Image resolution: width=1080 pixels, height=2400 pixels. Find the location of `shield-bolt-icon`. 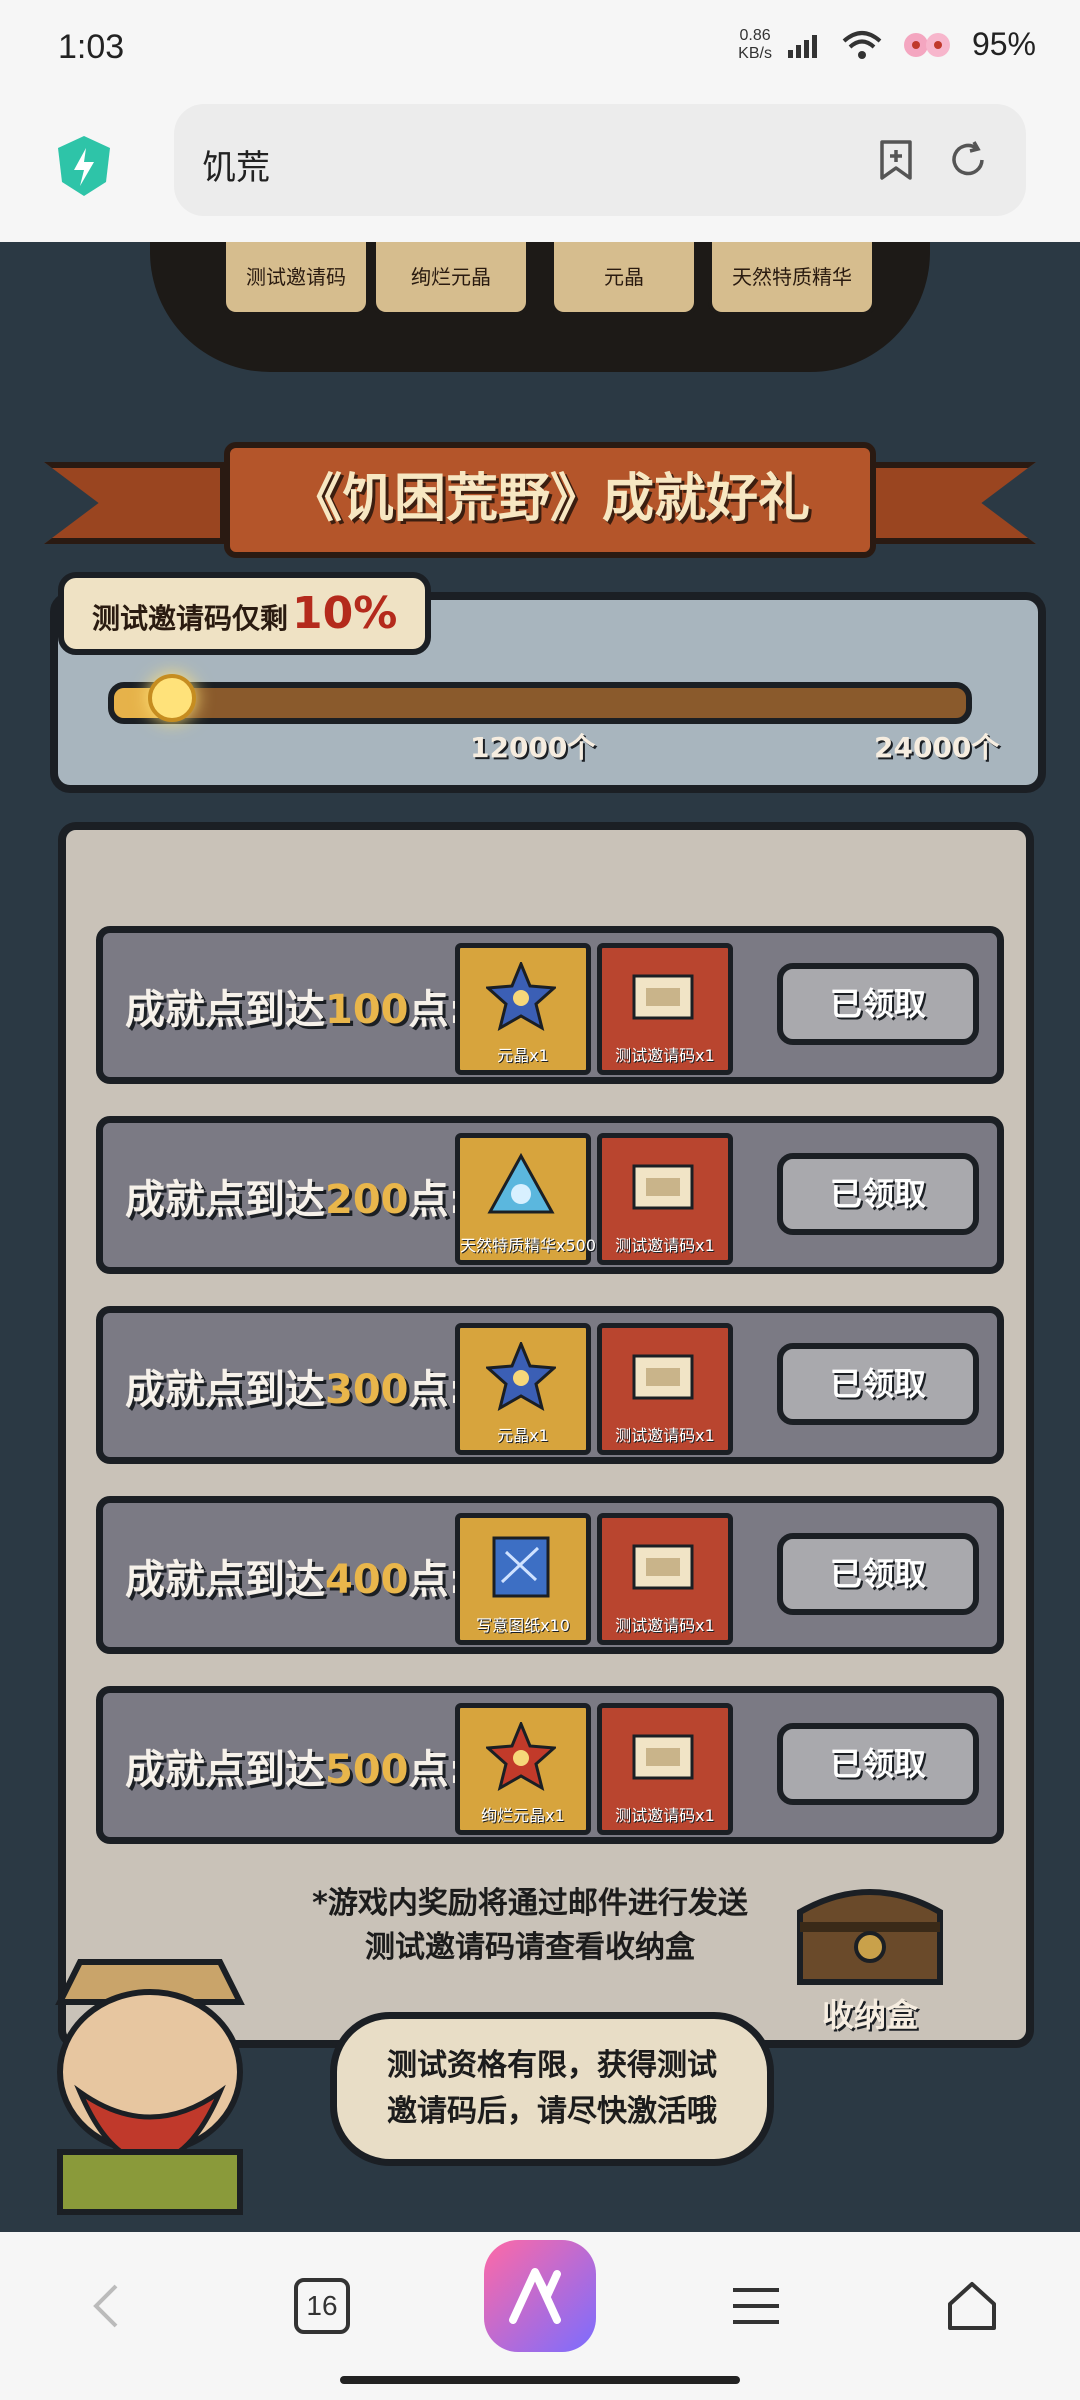

shield-bolt-icon is located at coordinates (84, 166).